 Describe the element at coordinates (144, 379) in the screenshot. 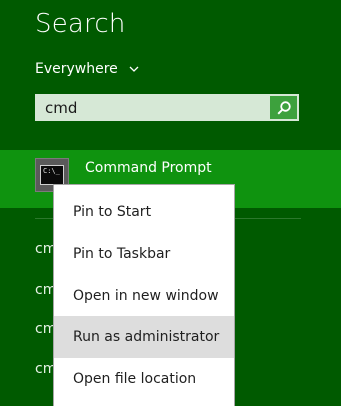

I see `menu-item-open-file-location: Open file location` at that location.